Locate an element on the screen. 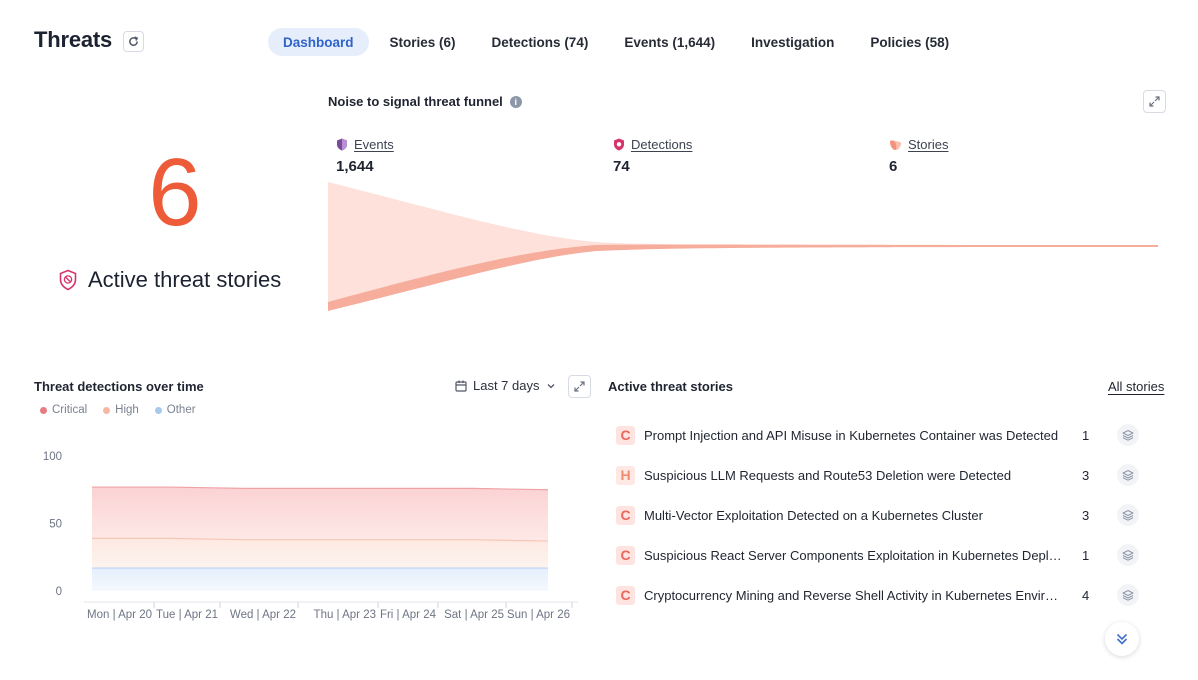 The height and width of the screenshot is (680, 1198). refresh-icon is located at coordinates (134, 41).